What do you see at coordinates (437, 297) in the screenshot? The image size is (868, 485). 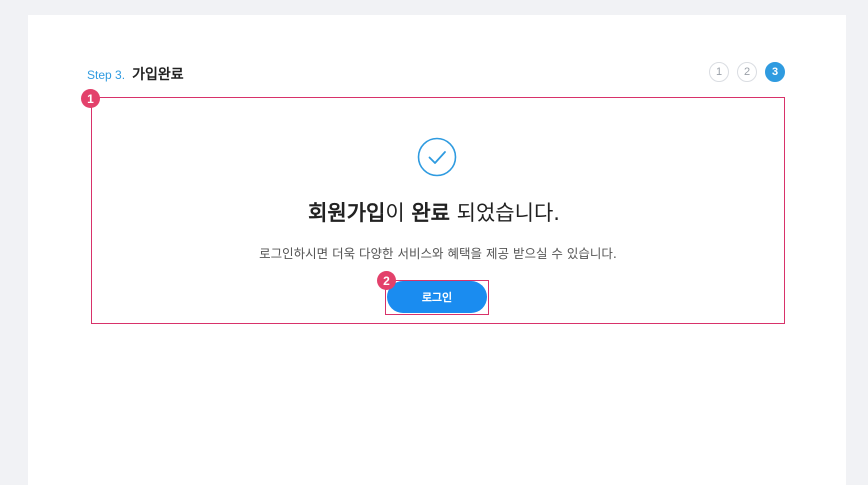 I see `login-button: 로그인` at bounding box center [437, 297].